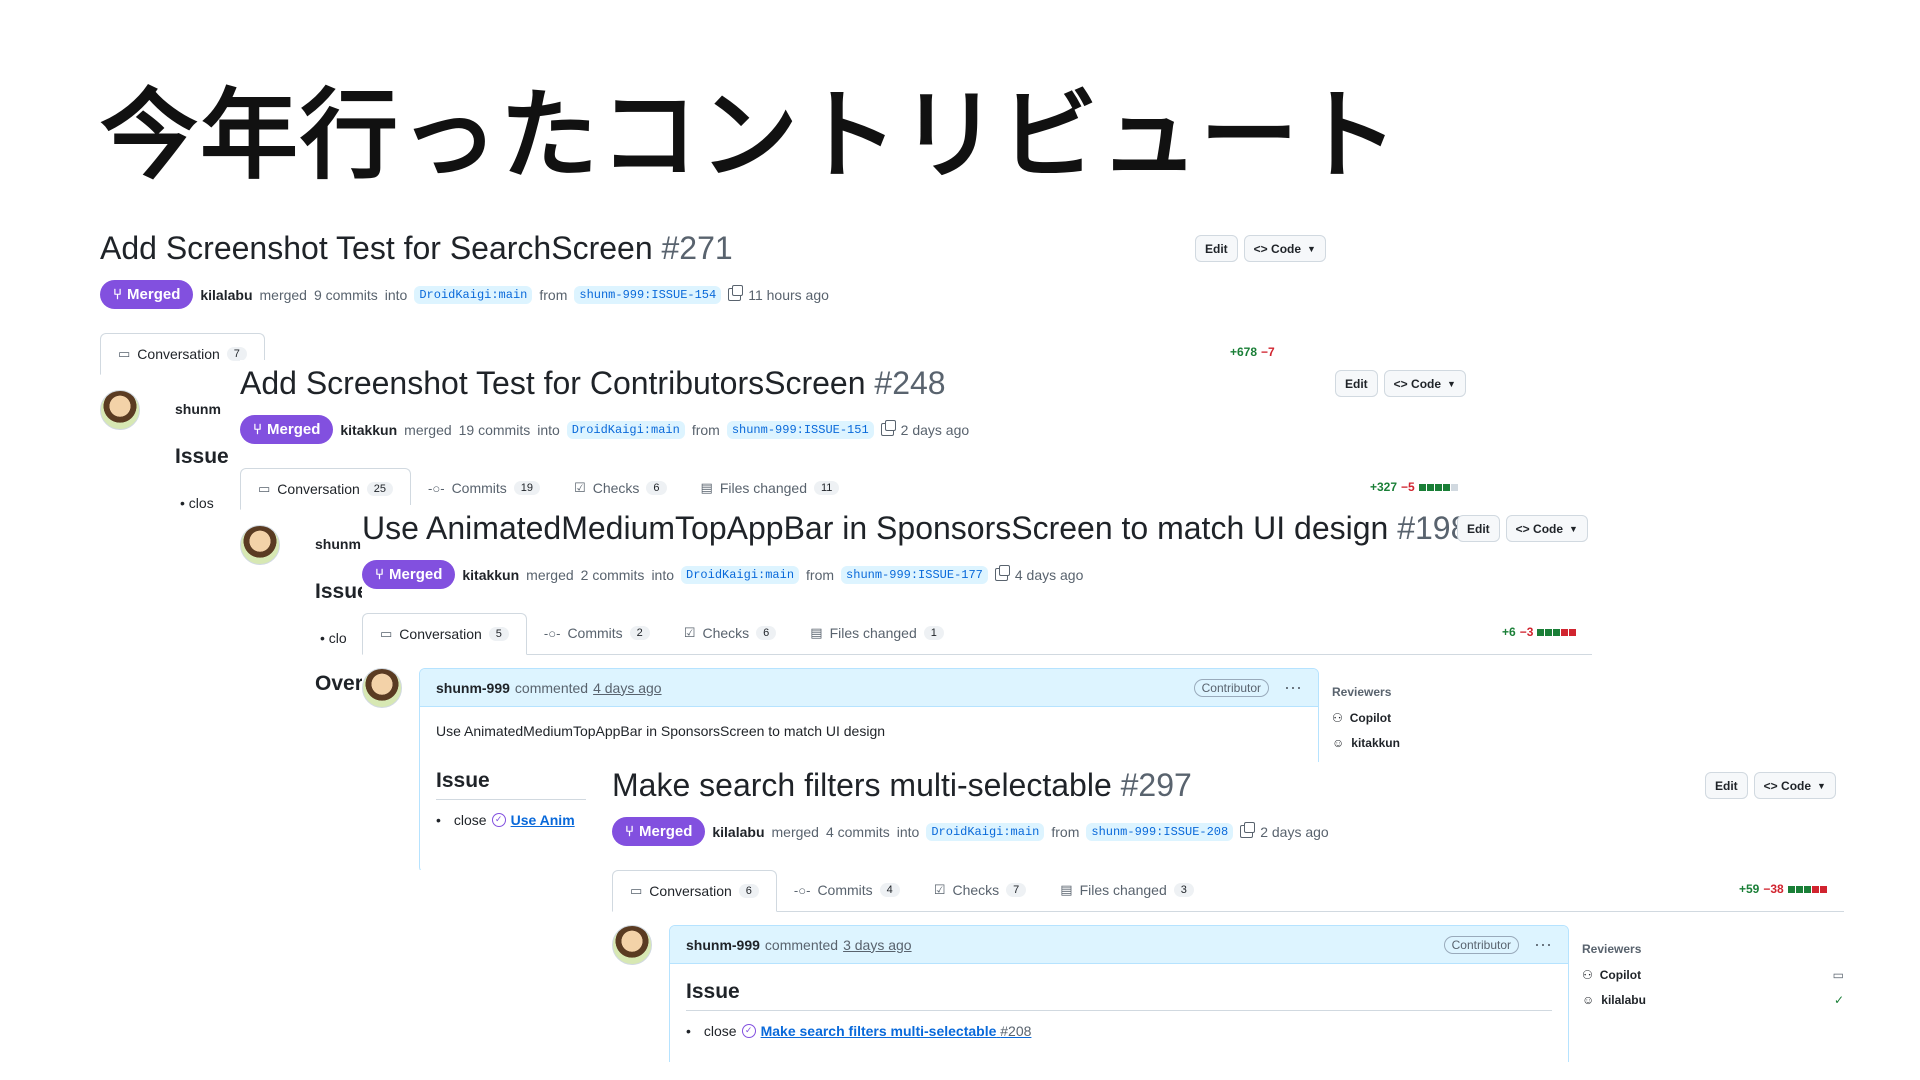 The width and height of the screenshot is (1920, 1080). What do you see at coordinates (326, 489) in the screenshot?
I see `tab-conversation: ▭ Conversation 25` at bounding box center [326, 489].